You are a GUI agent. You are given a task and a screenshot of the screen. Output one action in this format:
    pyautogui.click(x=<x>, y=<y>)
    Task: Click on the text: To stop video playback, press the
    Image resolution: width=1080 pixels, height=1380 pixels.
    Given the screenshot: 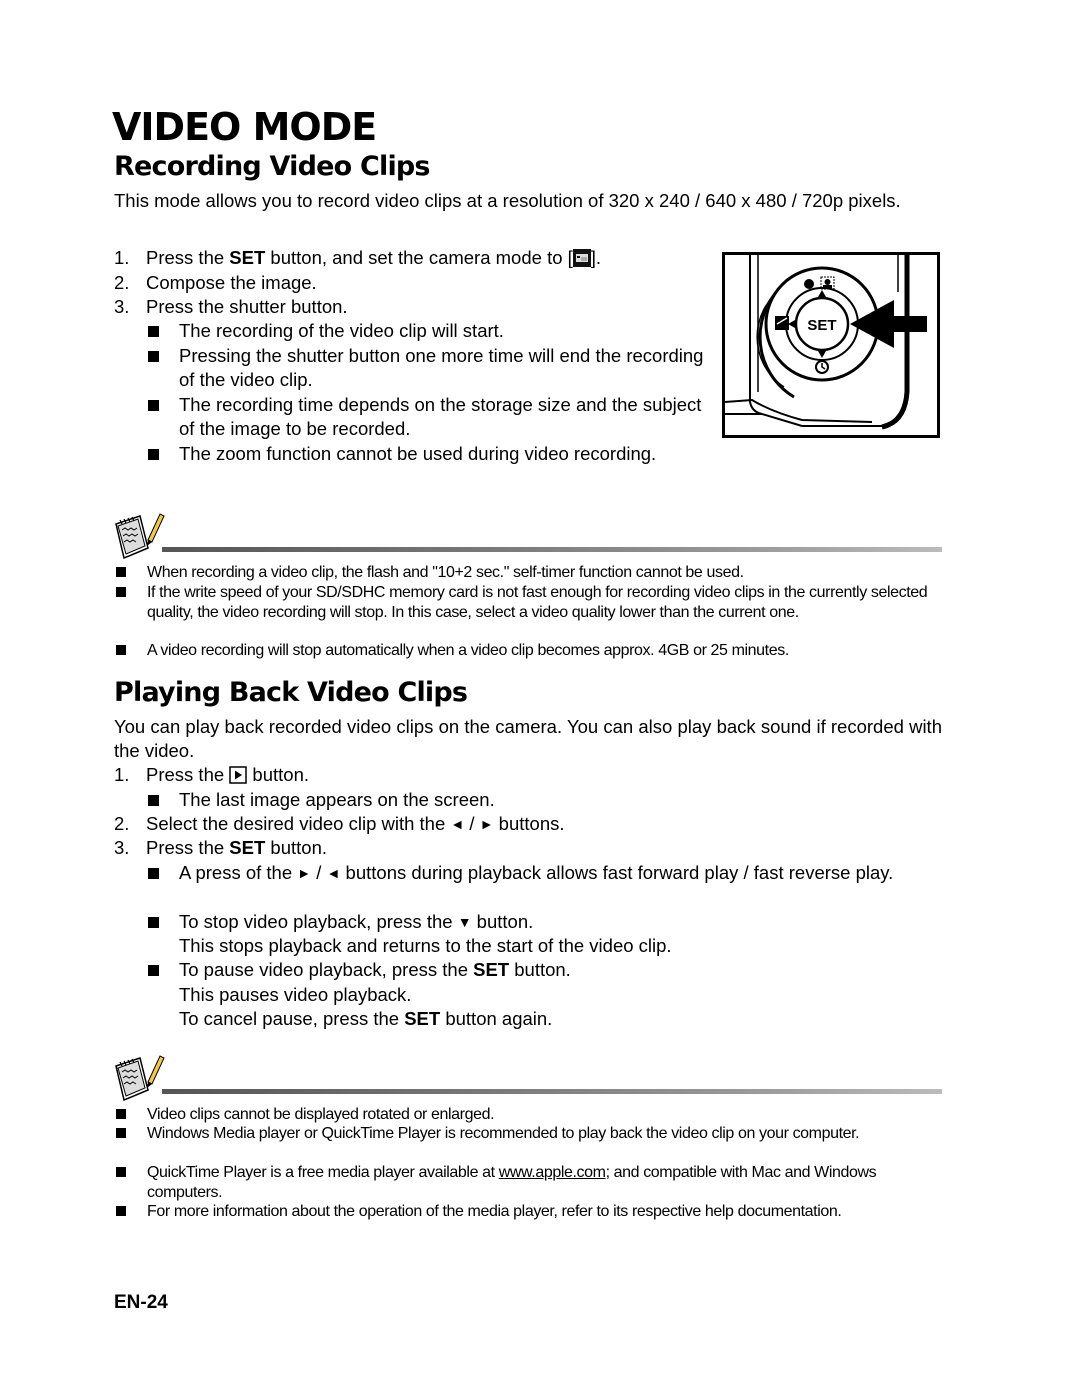 What is the action you would take?
    pyautogui.click(x=318, y=921)
    